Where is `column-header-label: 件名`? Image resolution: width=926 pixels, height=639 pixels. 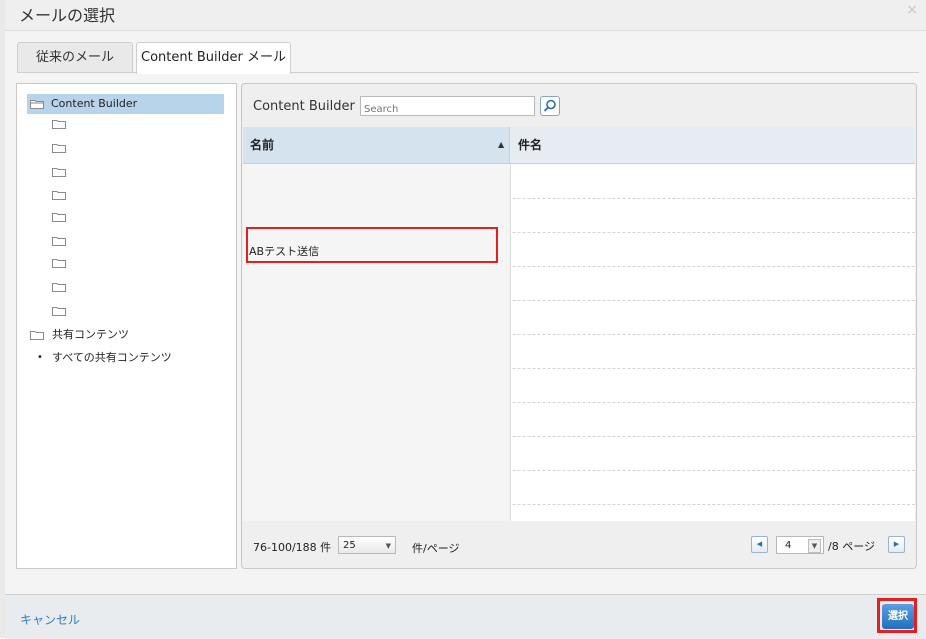
column-header-label: 件名 is located at coordinates (530, 145).